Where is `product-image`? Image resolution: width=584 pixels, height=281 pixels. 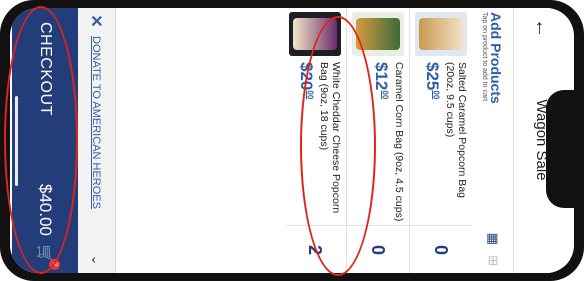 product-image is located at coordinates (441, 34).